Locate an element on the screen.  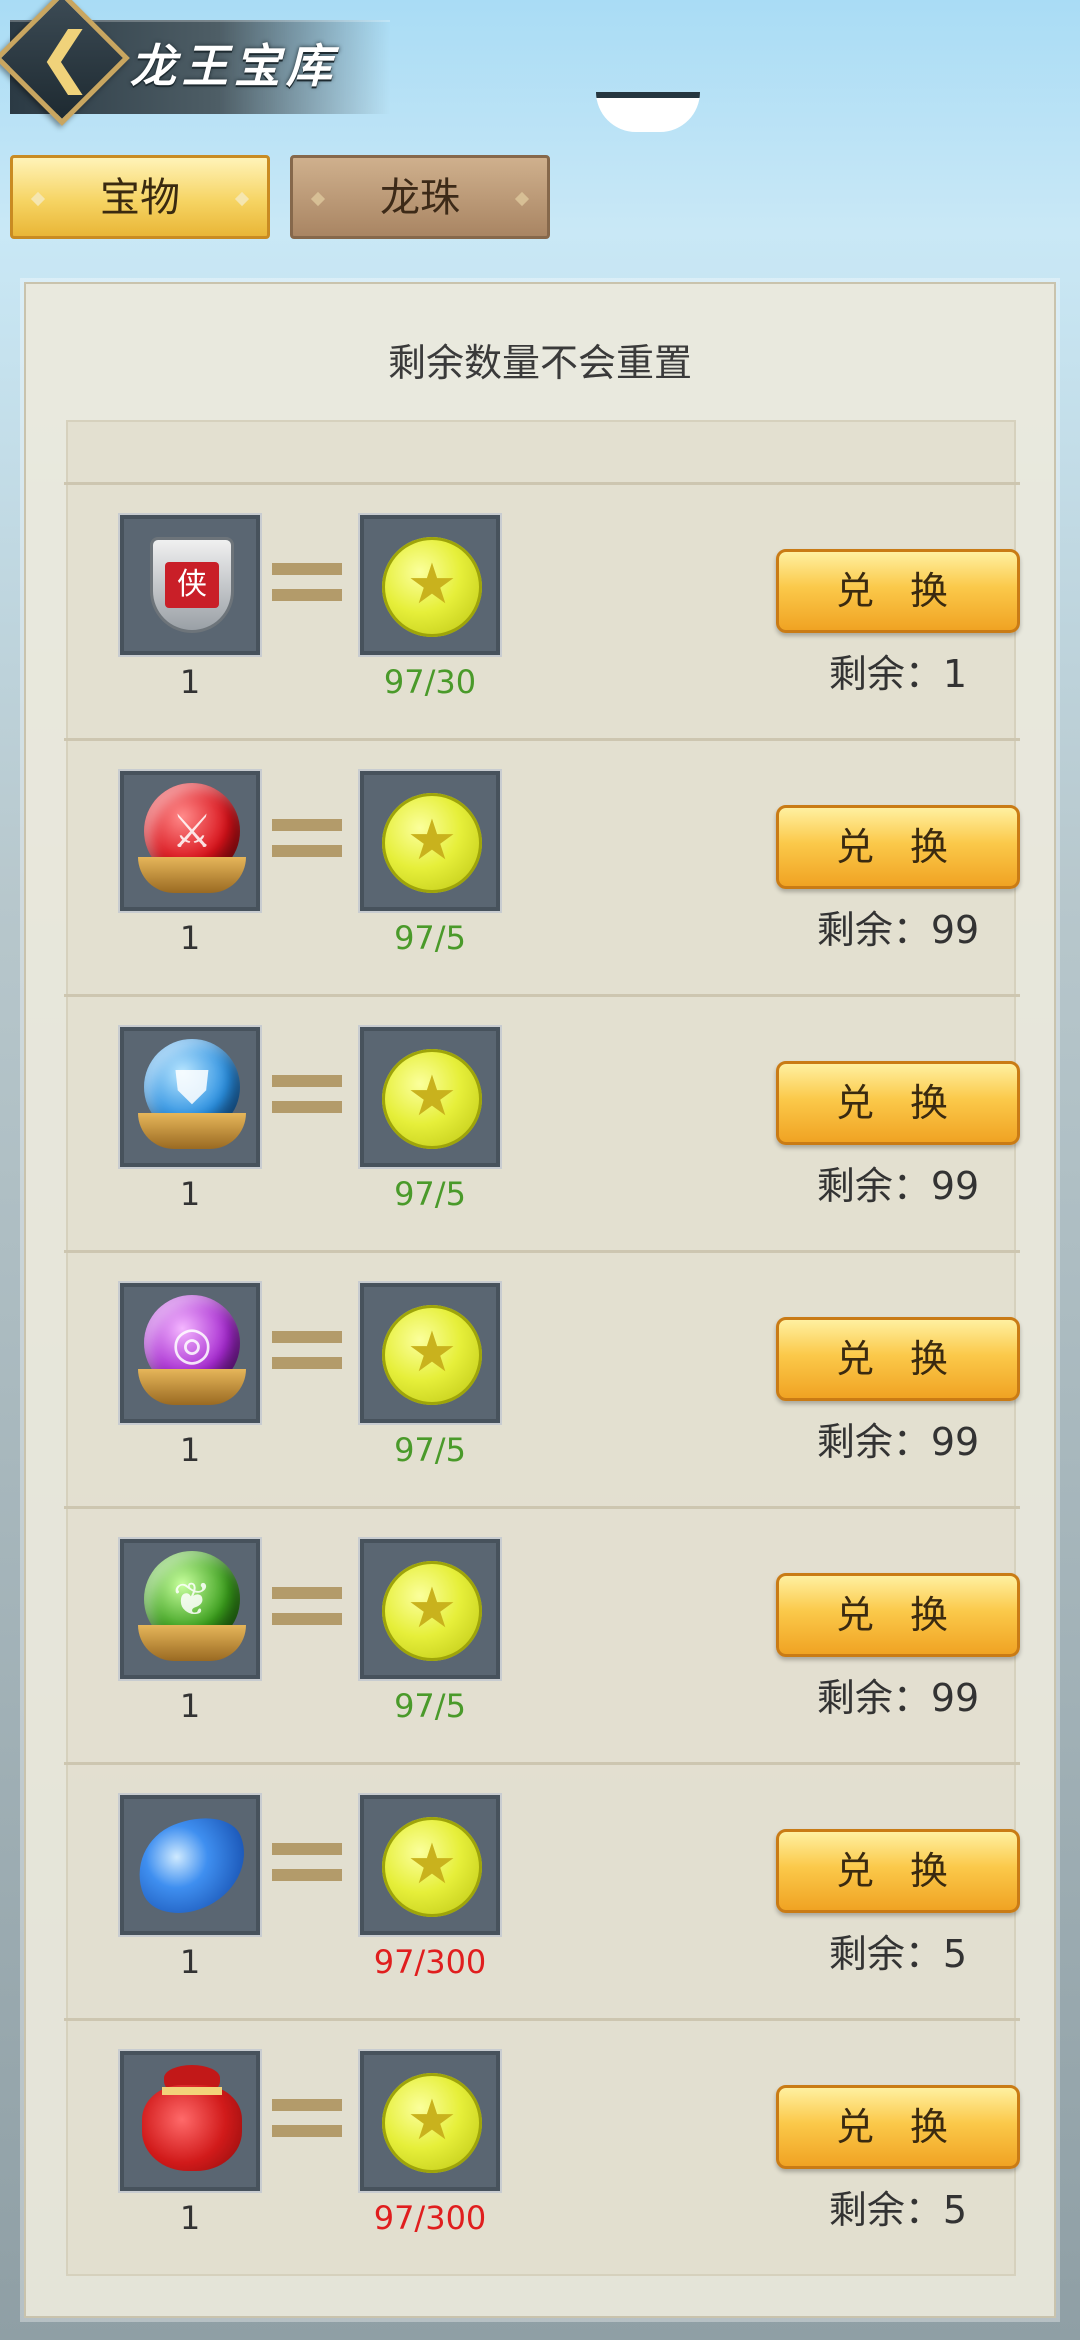
shield-emblem-icon: 侠 is located at coordinates (192, 585).